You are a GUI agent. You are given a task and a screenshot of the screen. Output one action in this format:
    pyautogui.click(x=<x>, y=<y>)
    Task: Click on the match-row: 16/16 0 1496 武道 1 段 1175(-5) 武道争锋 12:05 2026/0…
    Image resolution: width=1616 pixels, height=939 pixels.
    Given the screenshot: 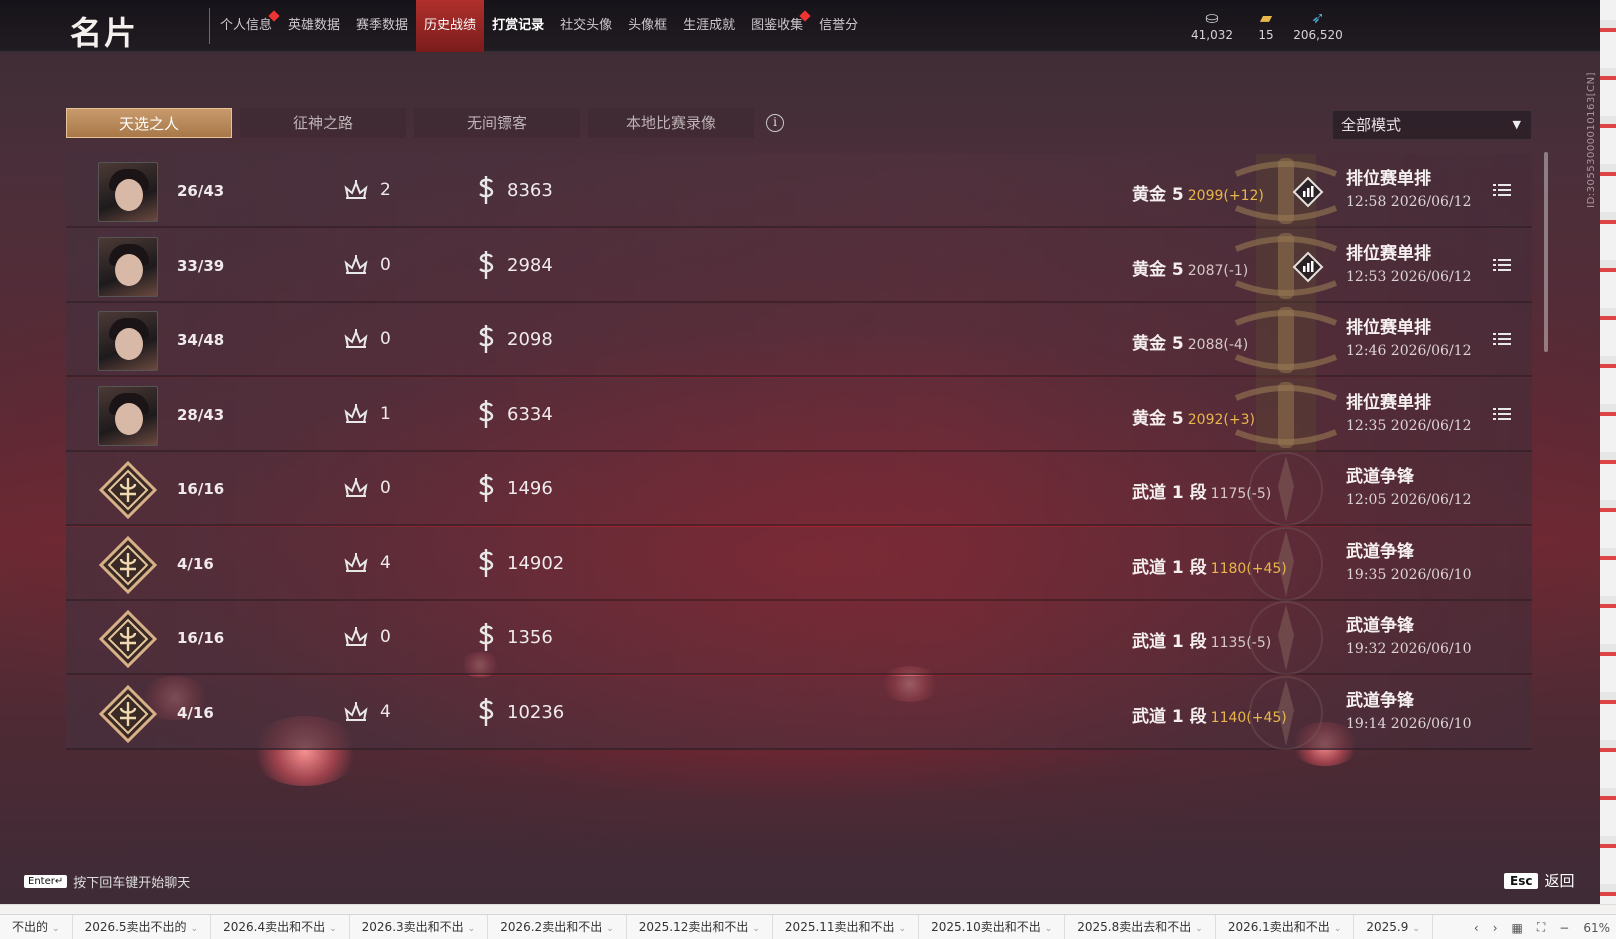 What is the action you would take?
    pyautogui.click(x=799, y=489)
    